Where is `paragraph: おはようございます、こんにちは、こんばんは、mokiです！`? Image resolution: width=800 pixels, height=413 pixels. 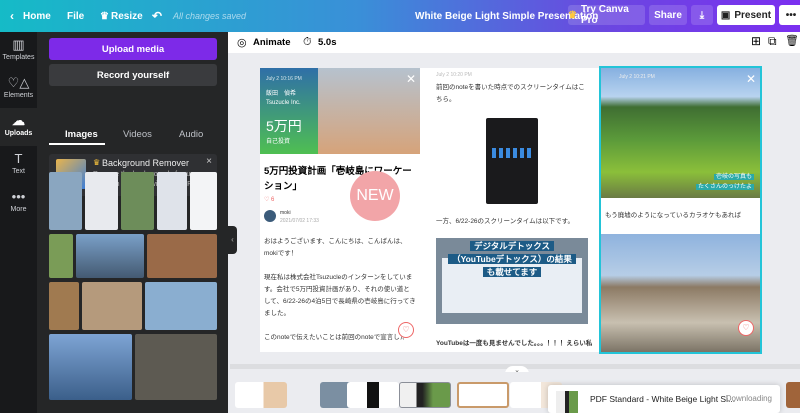 paragraph: おはようございます、こんにちは、こんばんは、mokiです！ is located at coordinates (335, 247).